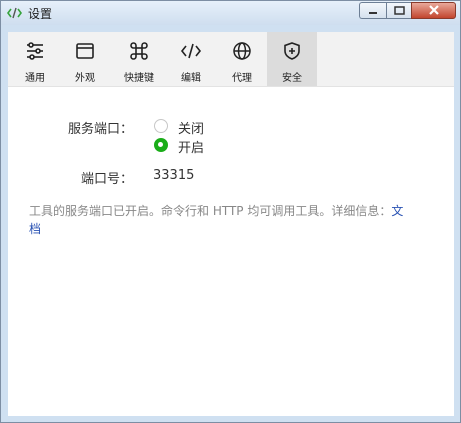 This screenshot has height=423, width=461. Describe the element at coordinates (242, 51) in the screenshot. I see `globe-icon` at that location.